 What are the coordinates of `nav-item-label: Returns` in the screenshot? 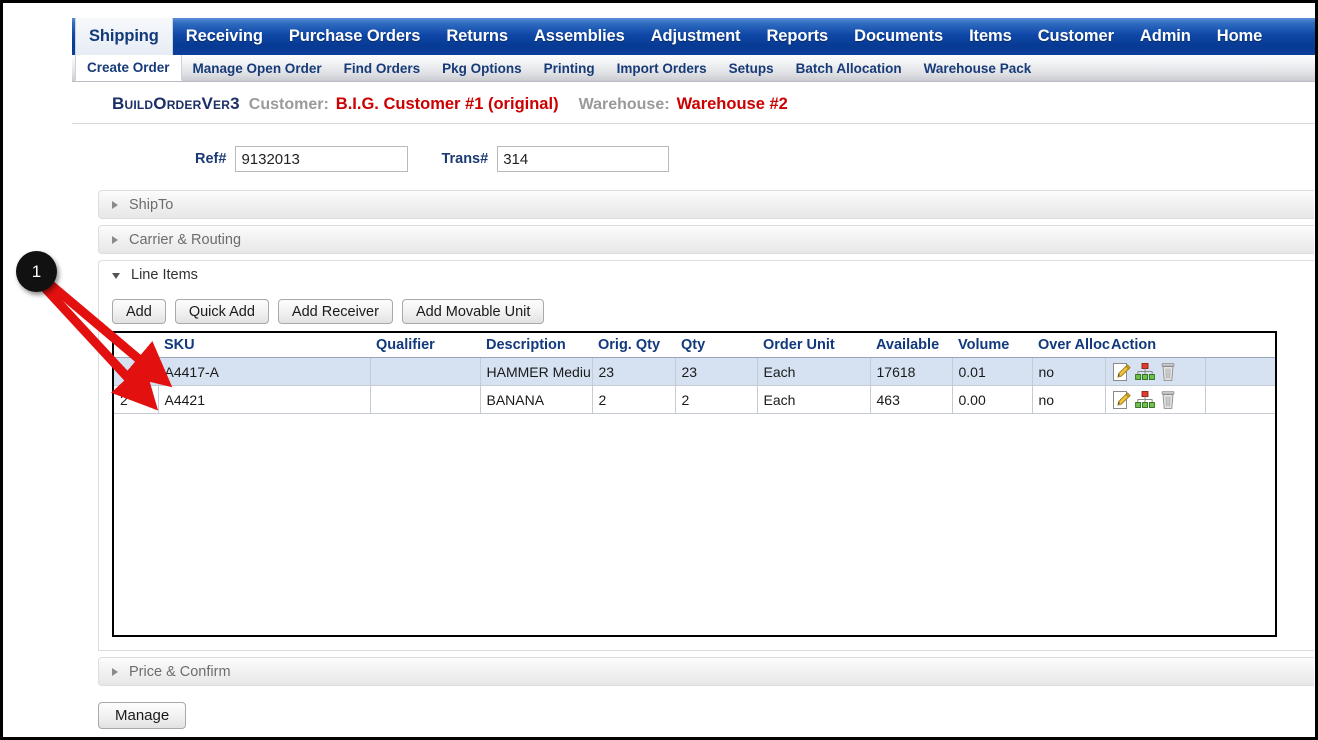 It's located at (477, 36).